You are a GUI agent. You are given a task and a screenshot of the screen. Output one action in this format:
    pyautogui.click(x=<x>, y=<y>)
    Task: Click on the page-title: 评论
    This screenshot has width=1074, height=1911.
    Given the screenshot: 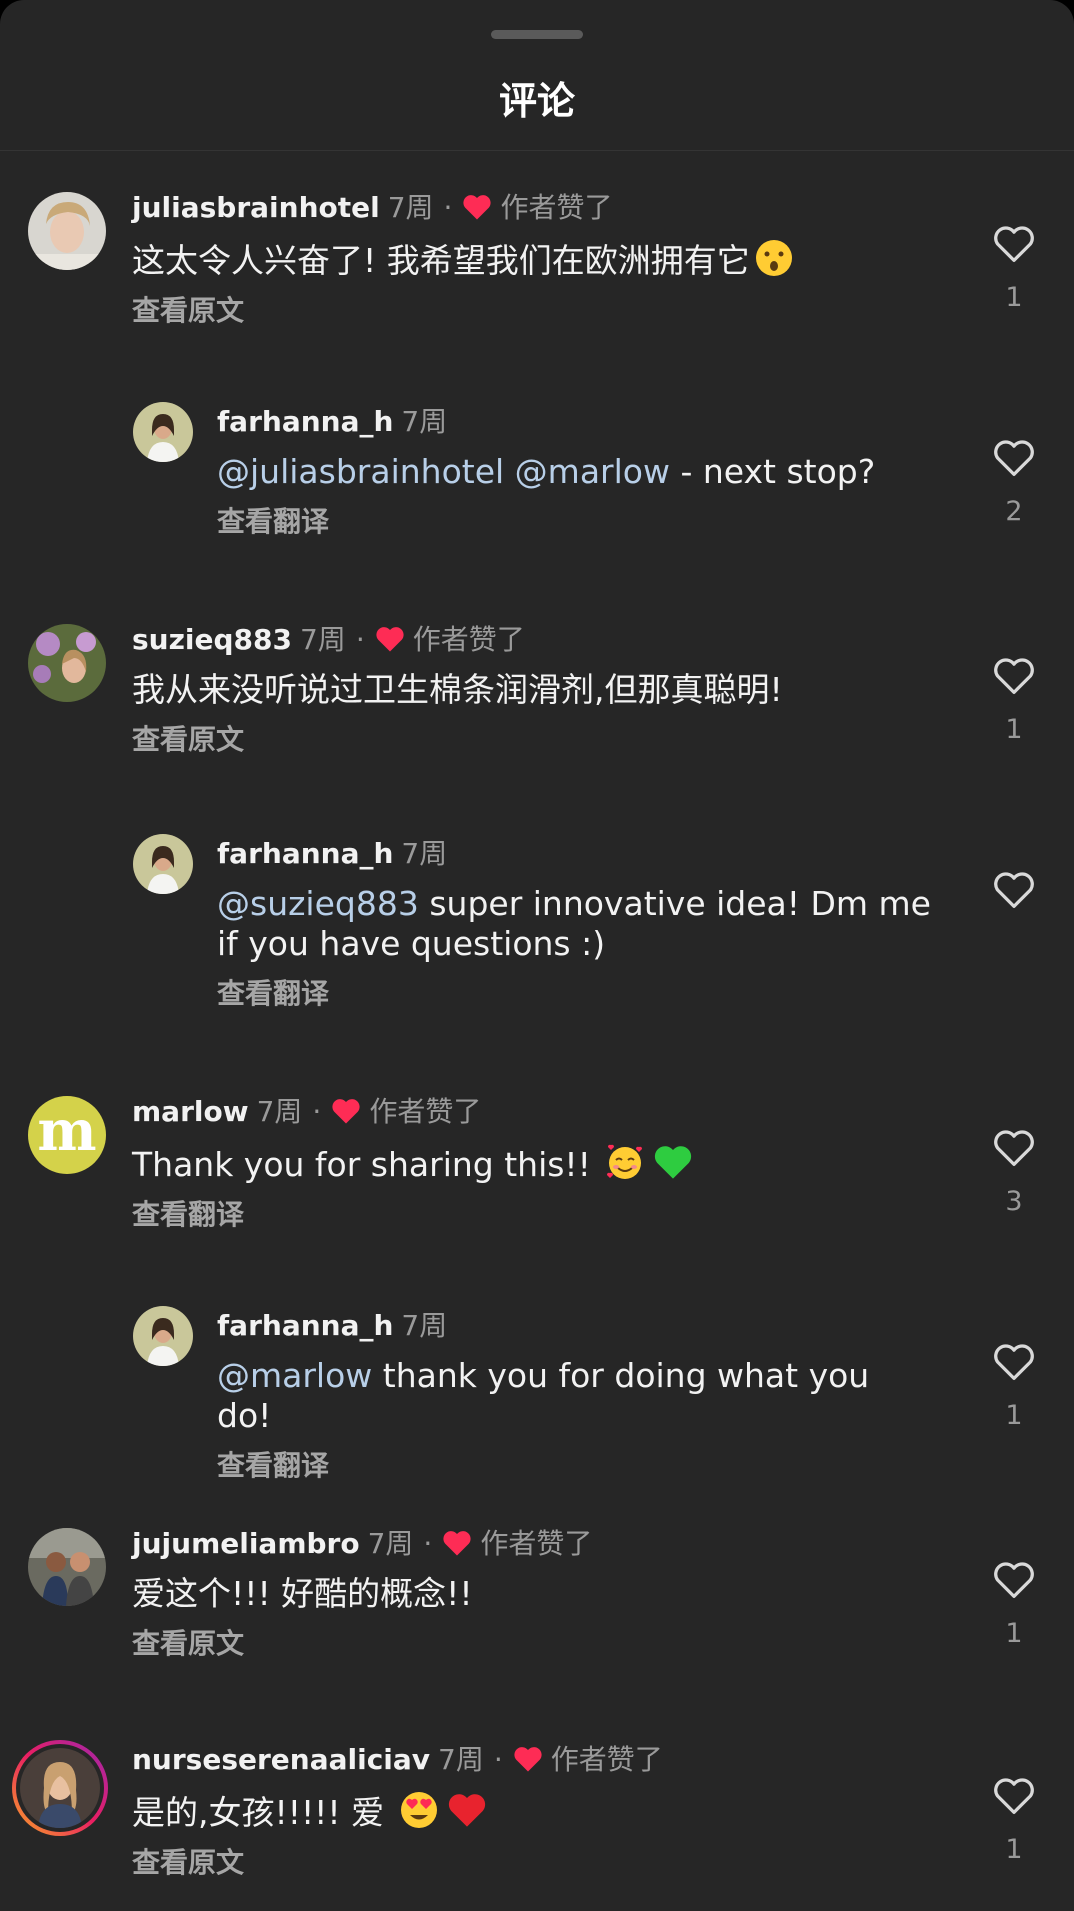 What is the action you would take?
    pyautogui.click(x=536, y=101)
    